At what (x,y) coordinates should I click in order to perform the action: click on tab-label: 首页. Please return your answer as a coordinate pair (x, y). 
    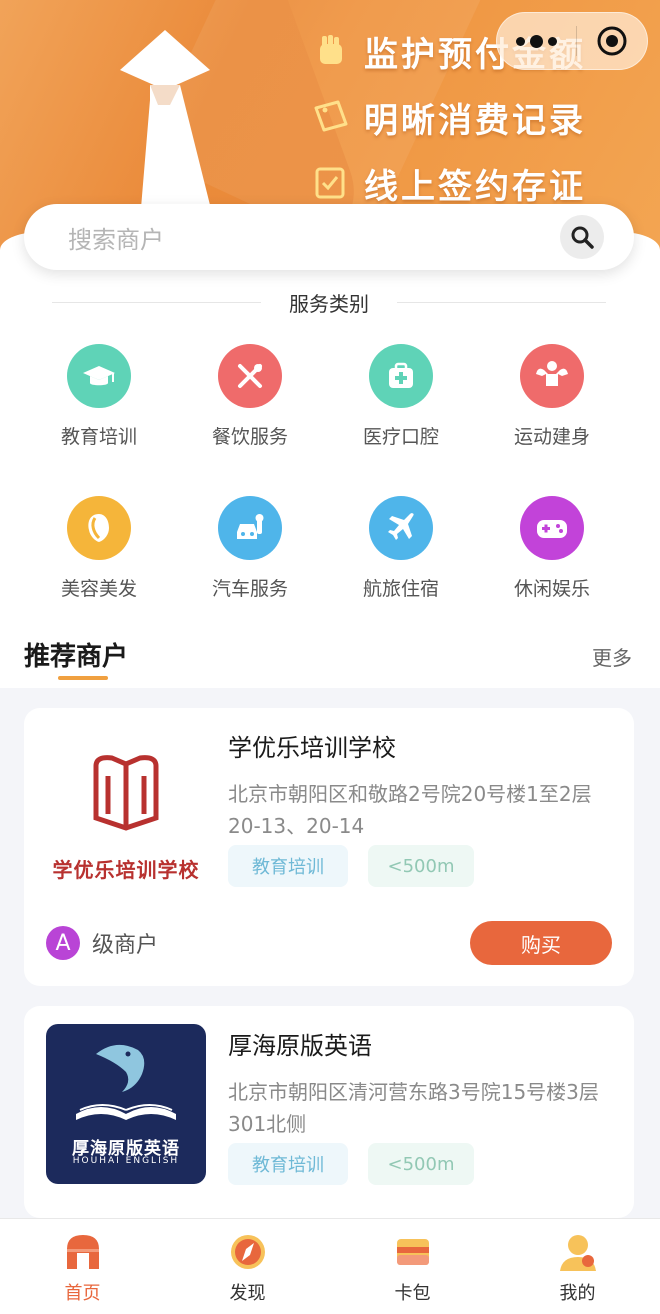
    Looking at the image, I should click on (82, 1293).